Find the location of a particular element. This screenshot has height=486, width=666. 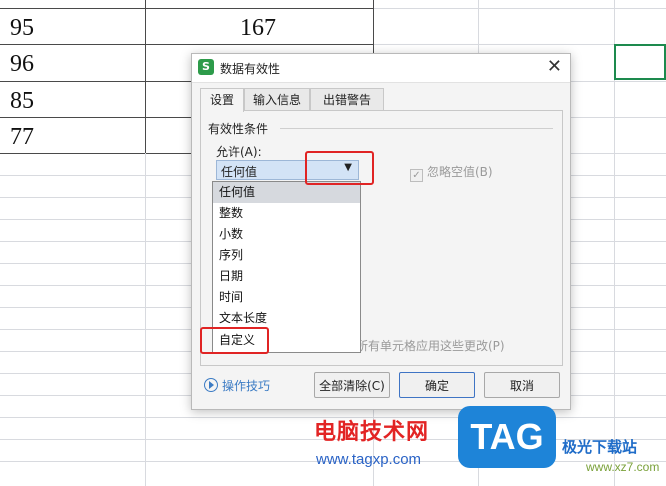

dialog-title: 数据有效性 is located at coordinates (250, 69).